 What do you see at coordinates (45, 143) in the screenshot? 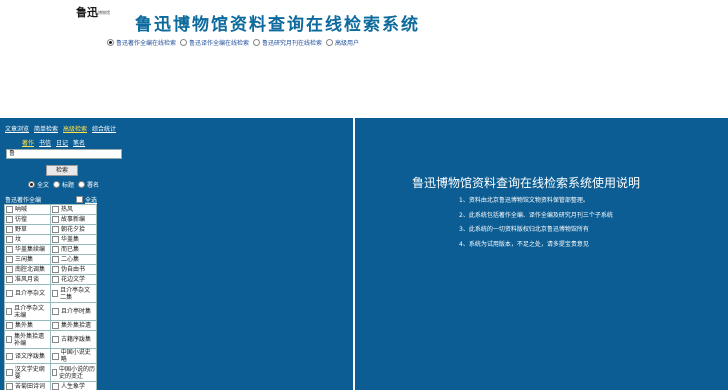
I see `nav-link: 书信` at bounding box center [45, 143].